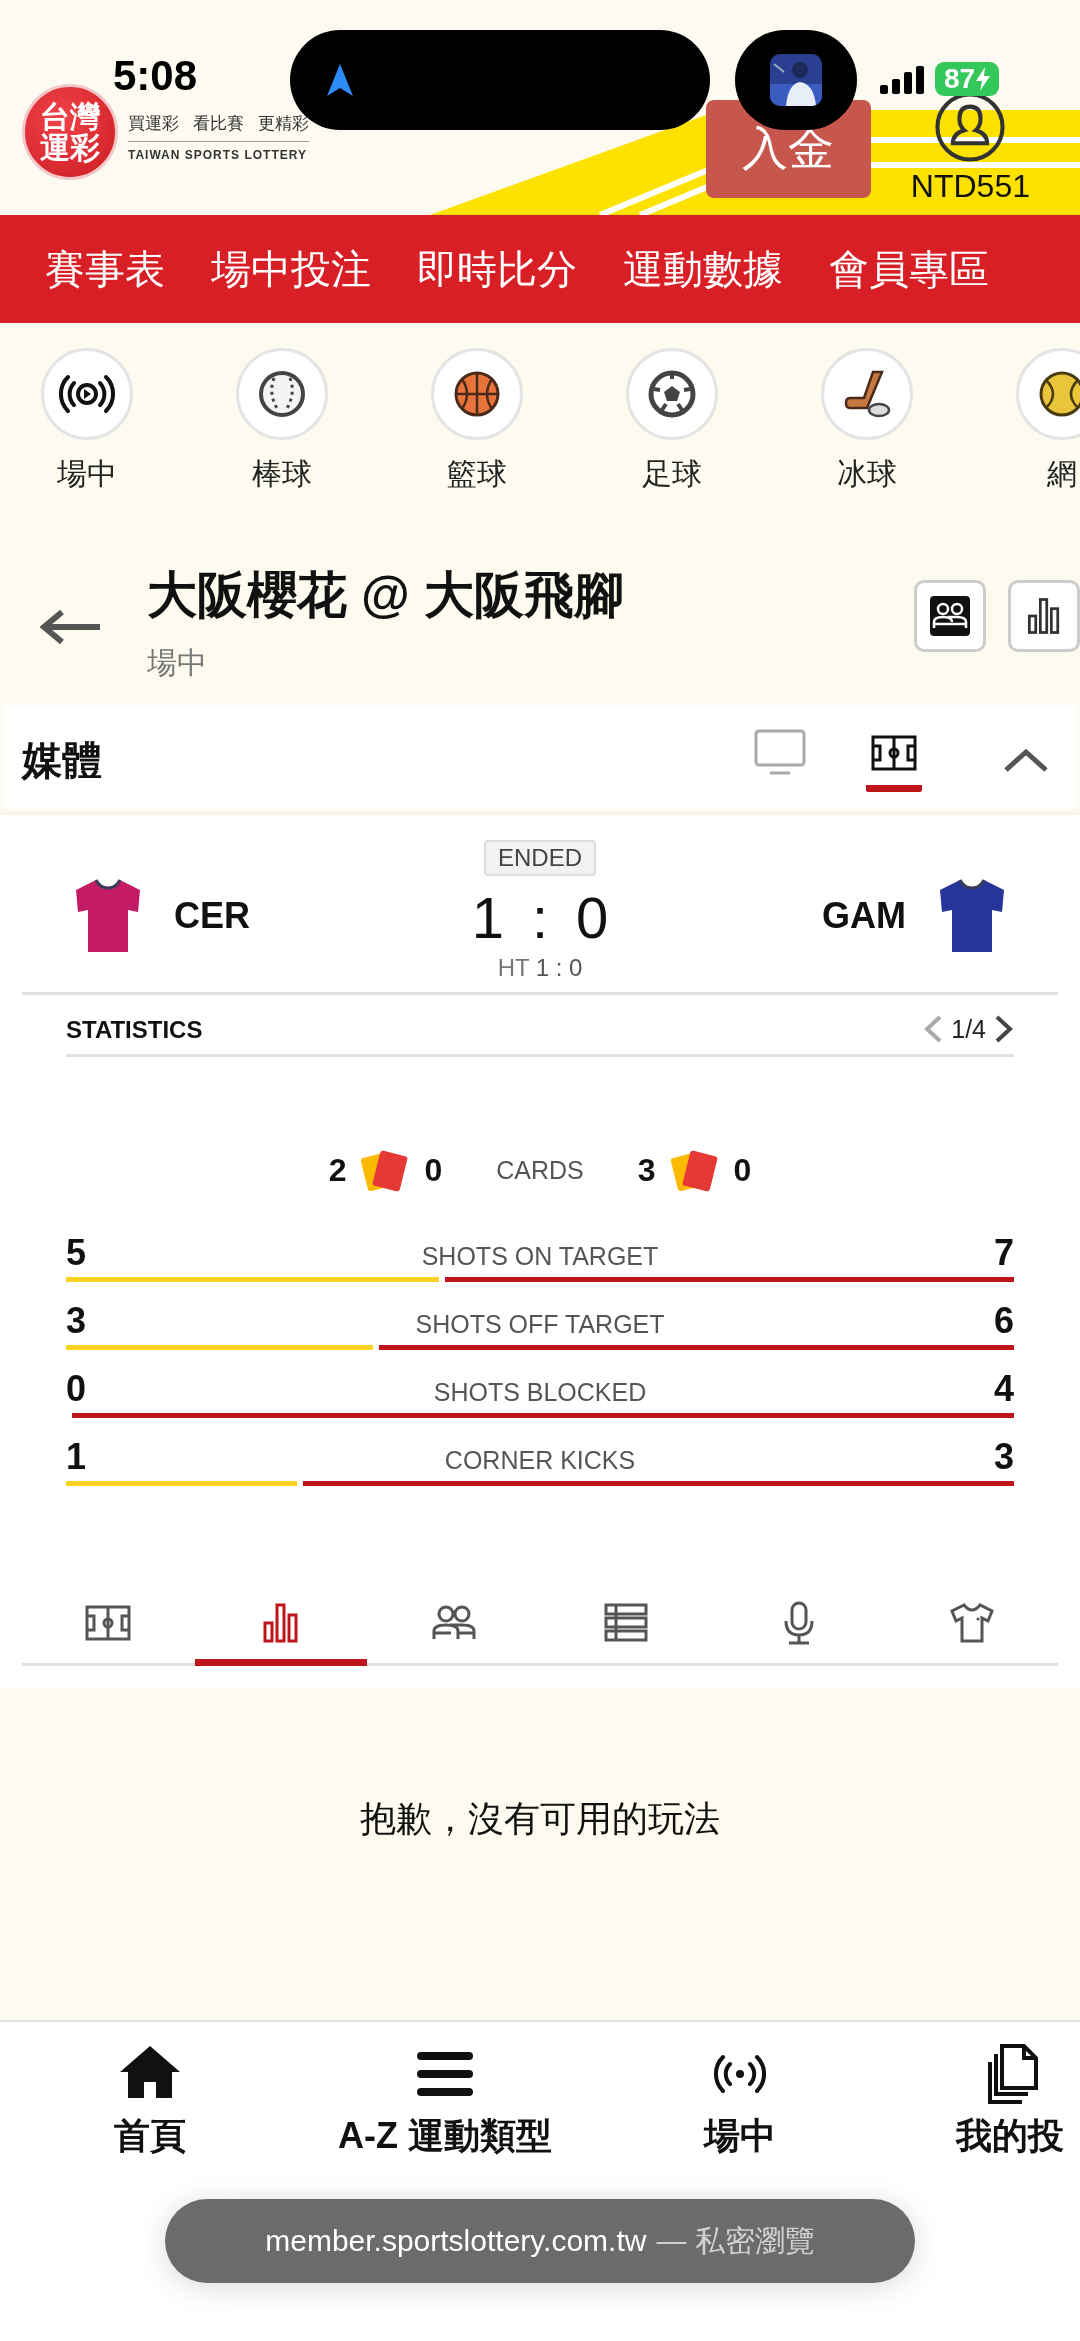 The width and height of the screenshot is (1080, 2341). What do you see at coordinates (218, 124) in the screenshot?
I see `slogan-text: 看比賽` at bounding box center [218, 124].